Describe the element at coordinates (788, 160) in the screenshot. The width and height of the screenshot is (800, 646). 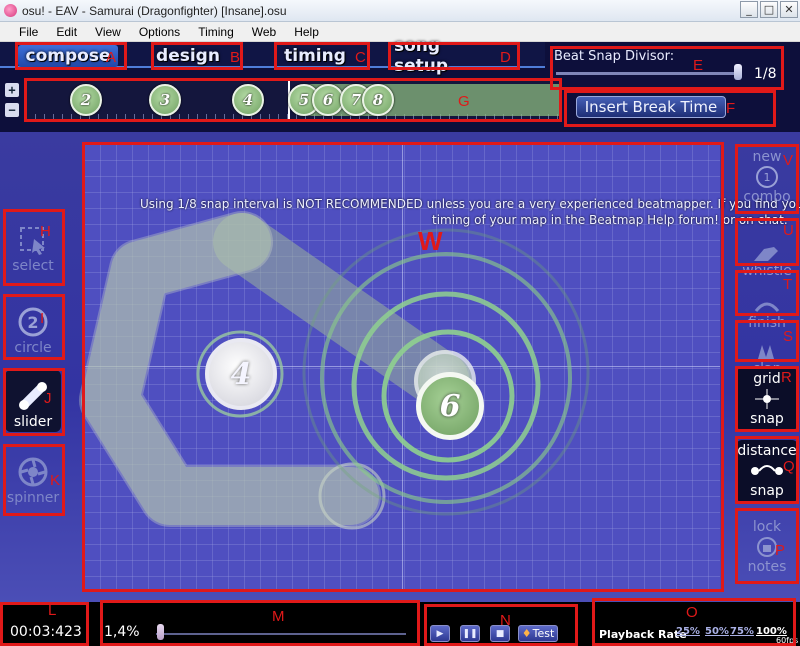
I see `annotation-label: V` at that location.